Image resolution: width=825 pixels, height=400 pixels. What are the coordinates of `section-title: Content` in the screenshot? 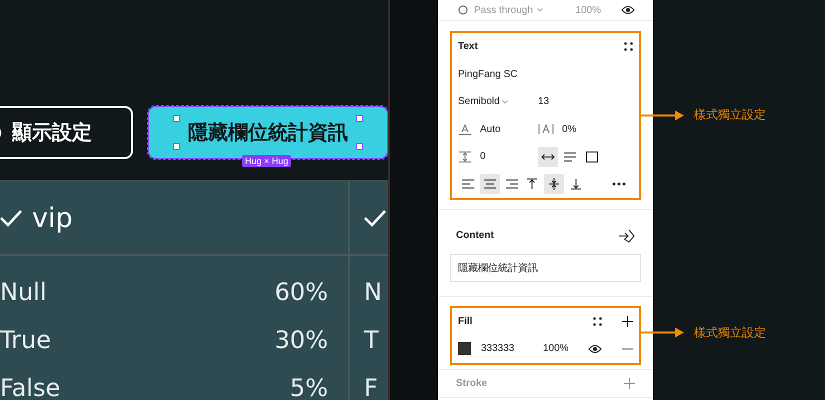 It's located at (475, 236).